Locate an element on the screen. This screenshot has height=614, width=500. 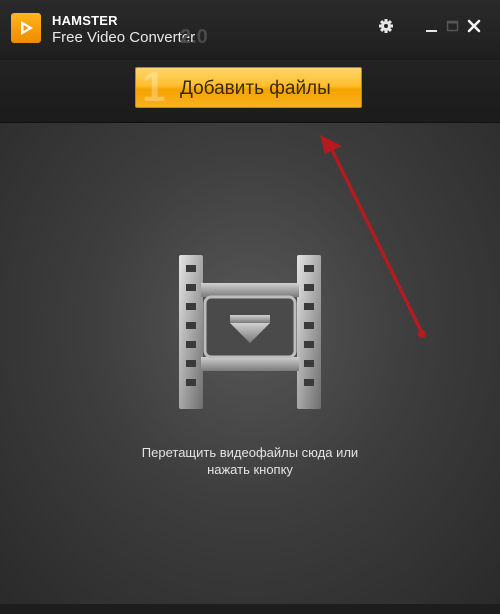
maximize-button is located at coordinates (453, 26).